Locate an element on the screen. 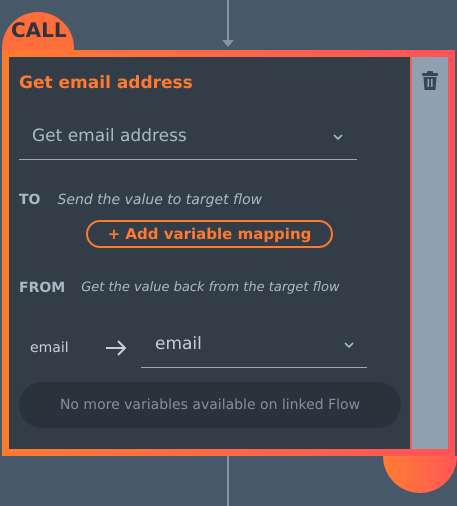  node-tag: CALL is located at coordinates (38, 31).